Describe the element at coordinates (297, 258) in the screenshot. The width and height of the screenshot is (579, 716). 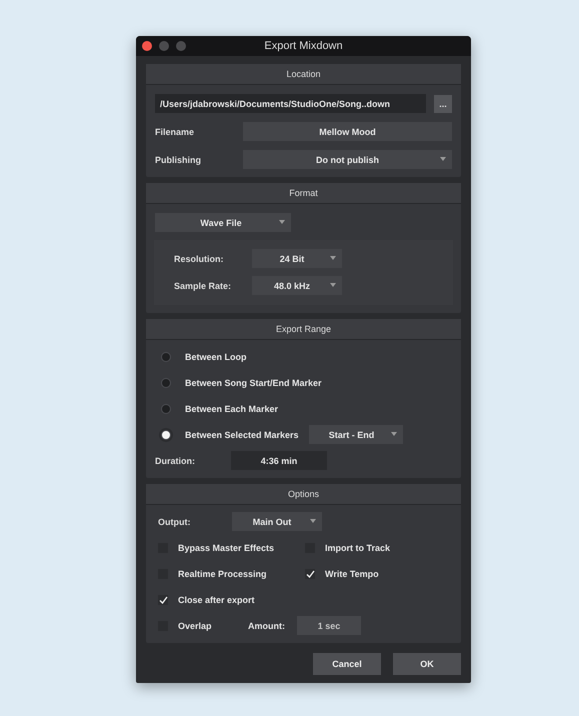
I see `setting-dropdown: 24 Bit` at that location.